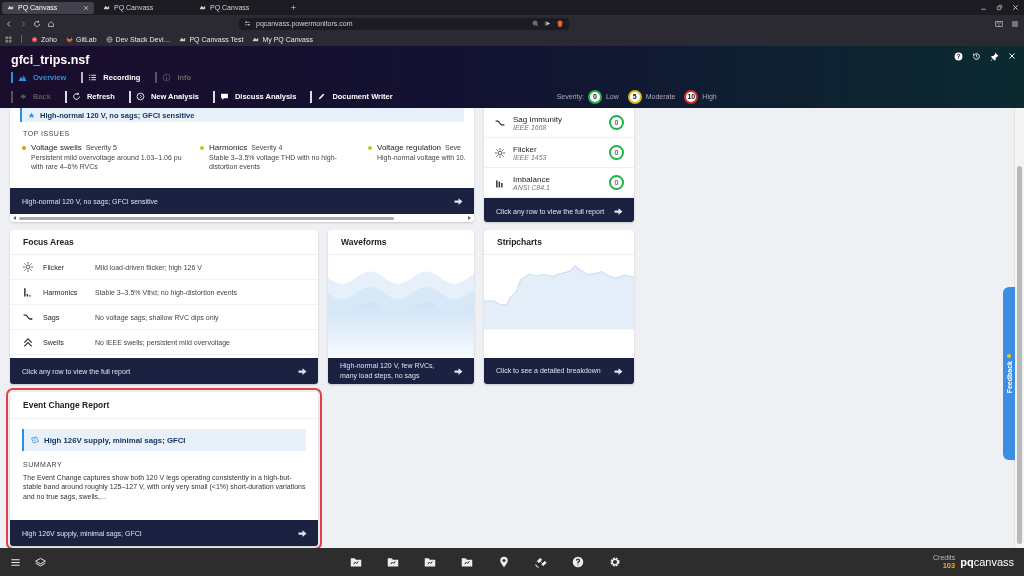  I want to click on card-title: Stripcharts, so click(559, 242).